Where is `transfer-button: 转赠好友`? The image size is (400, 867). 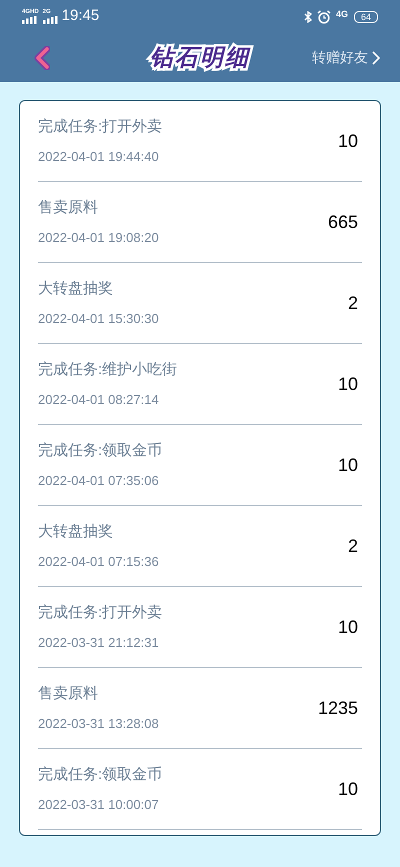 transfer-button: 转赠好友 is located at coordinates (346, 57).